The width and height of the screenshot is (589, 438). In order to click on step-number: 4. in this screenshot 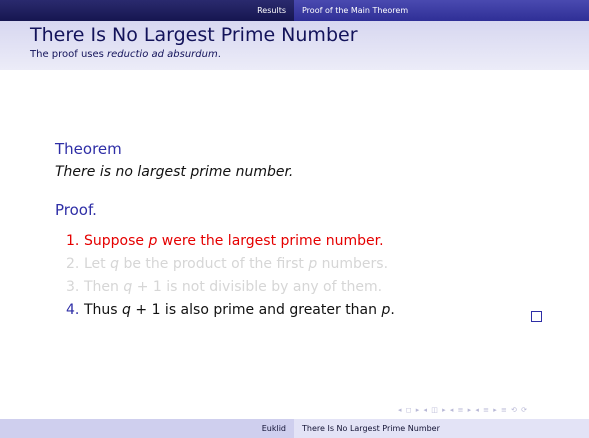, I will do `click(73, 310)`.